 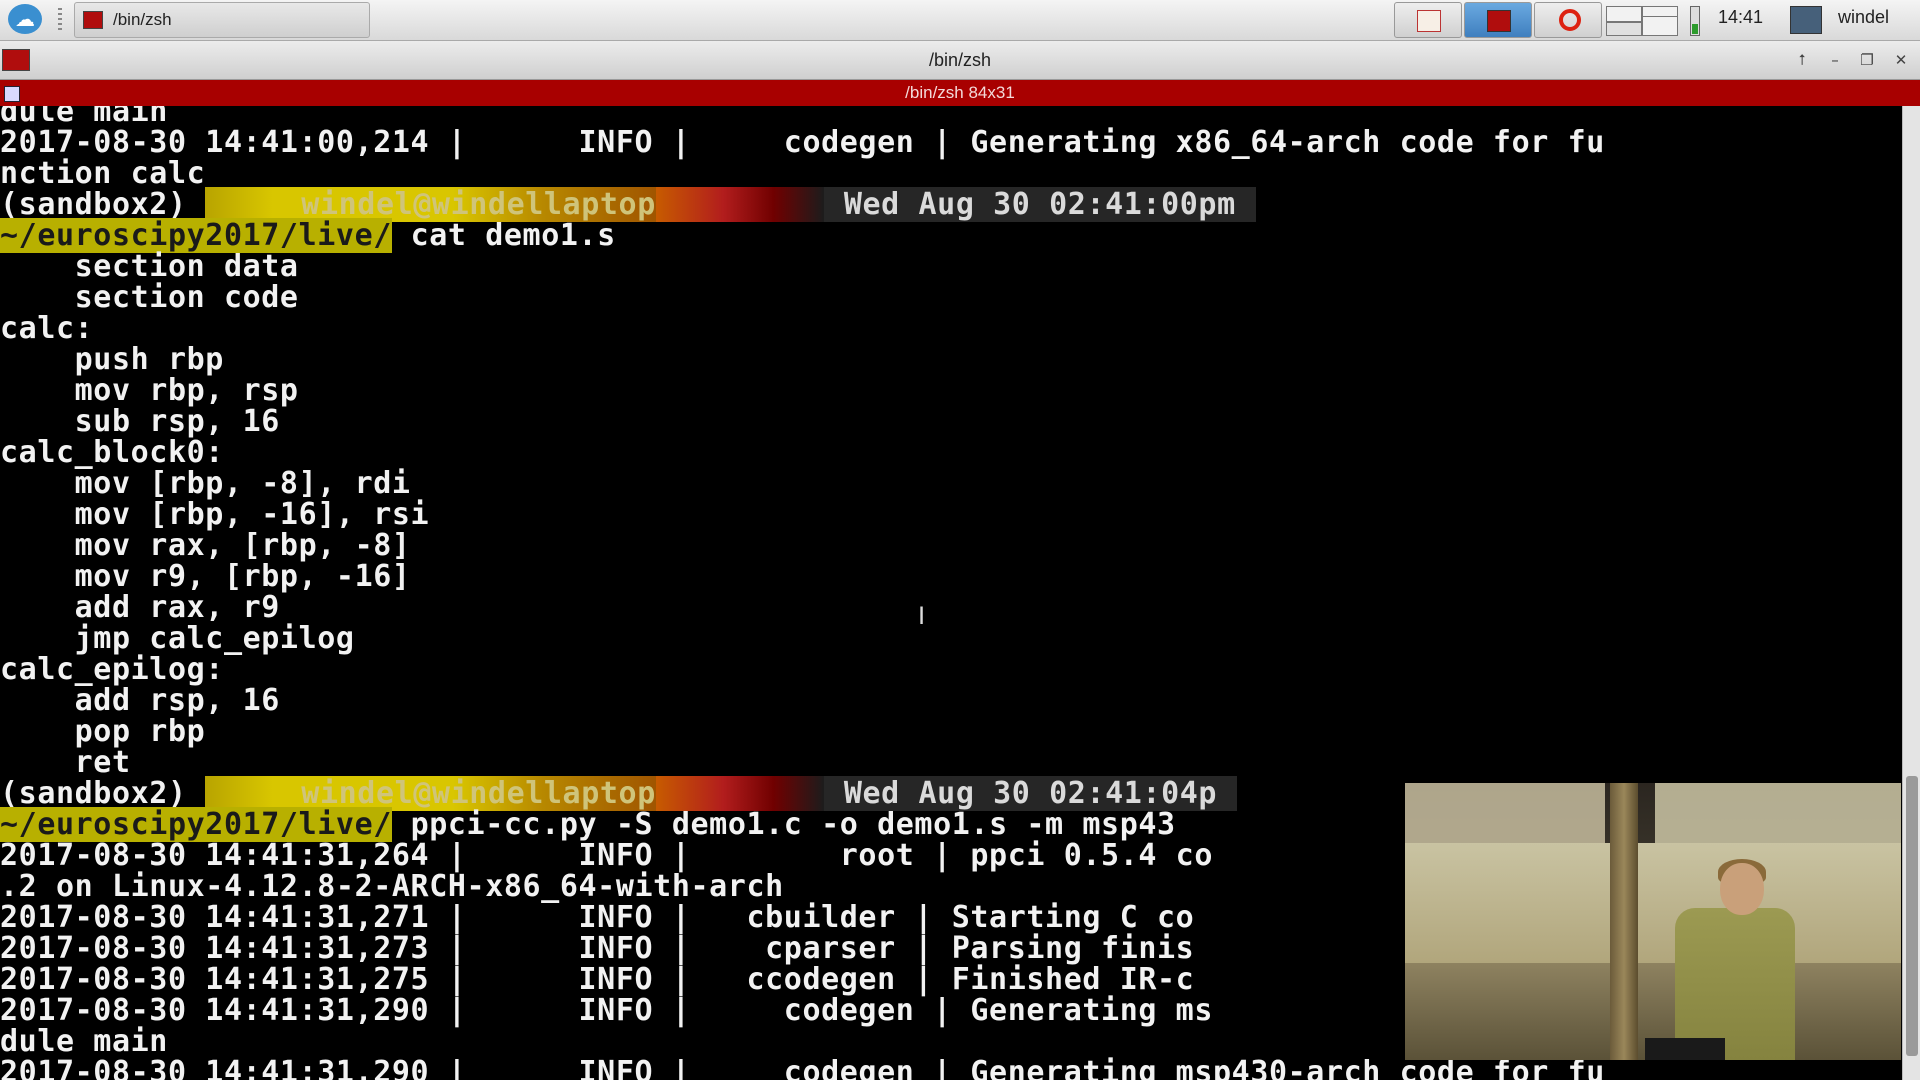 I want to click on terminal-line-text: mov rbp, rsp, so click(x=149, y=390).